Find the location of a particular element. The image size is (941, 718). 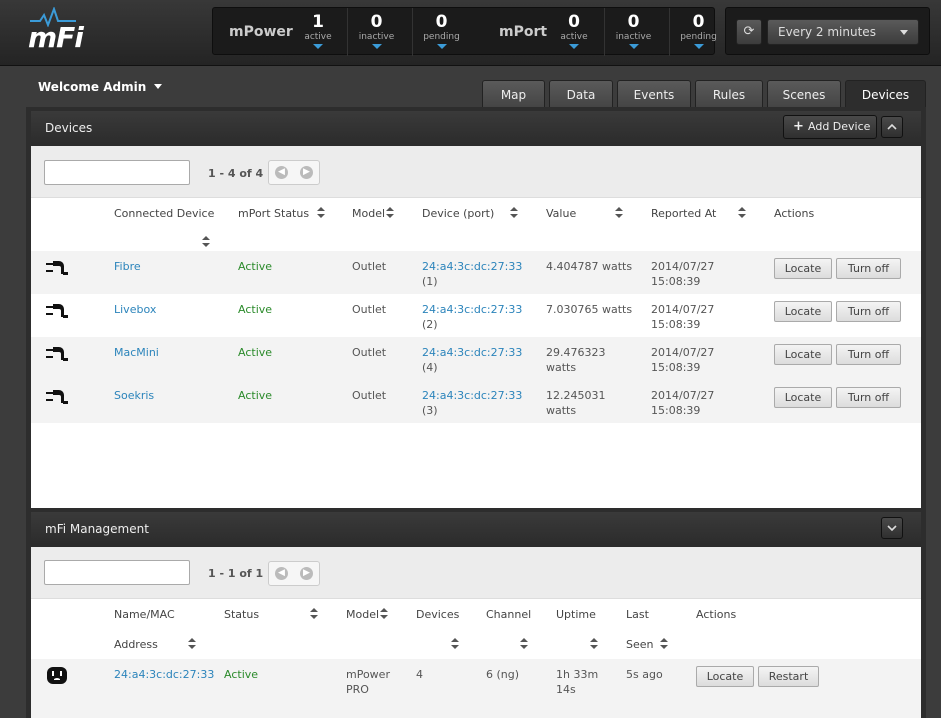

expand-mgmt-button is located at coordinates (892, 528).